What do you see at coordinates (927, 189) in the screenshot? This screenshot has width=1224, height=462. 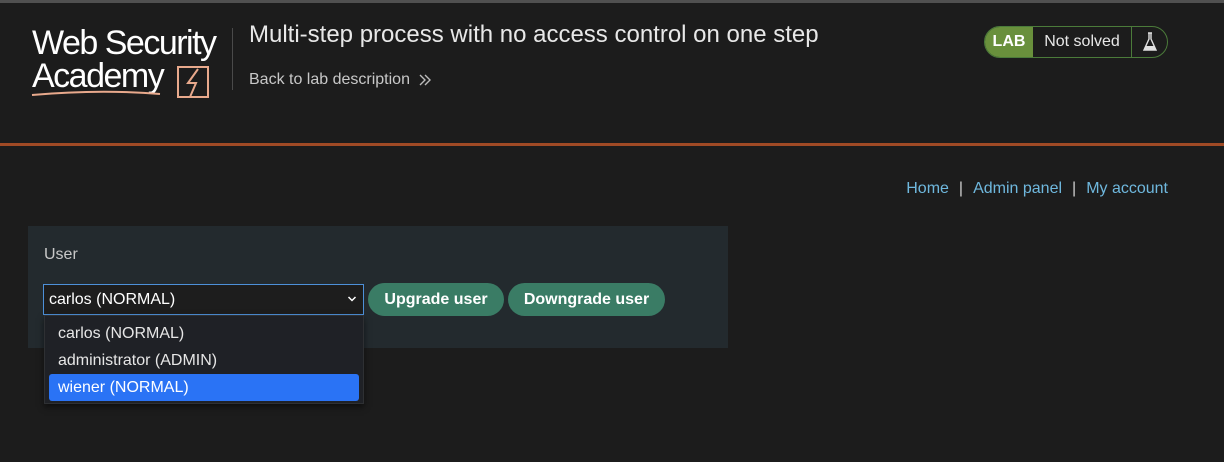 I see `nav-home-link: Home` at bounding box center [927, 189].